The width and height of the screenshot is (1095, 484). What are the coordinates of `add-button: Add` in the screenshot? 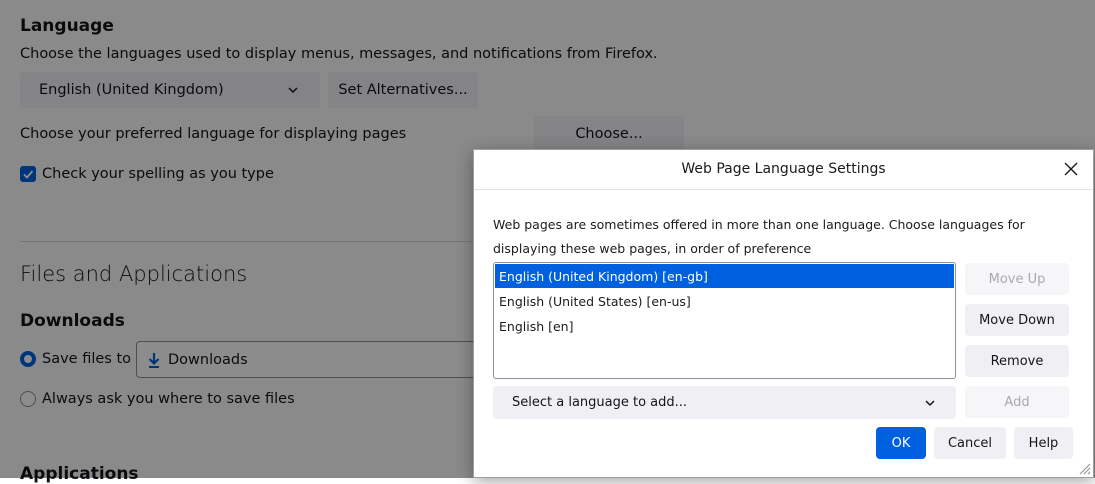 It's located at (1017, 402).